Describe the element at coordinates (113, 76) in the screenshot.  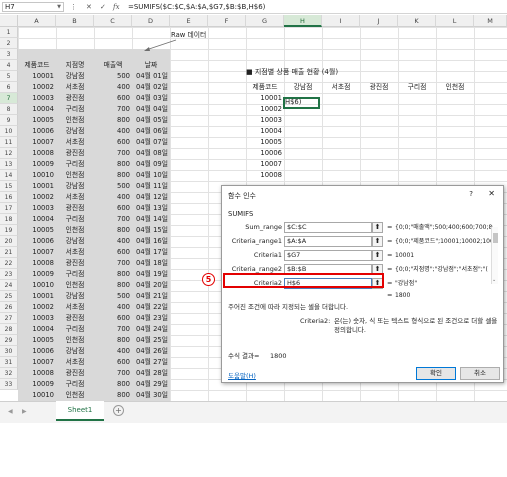
I see `raw-table-cell: 500` at that location.